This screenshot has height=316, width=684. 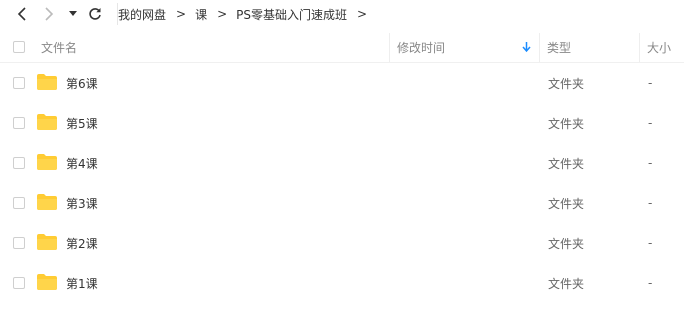 I want to click on refresh-icon, so click(x=95, y=14).